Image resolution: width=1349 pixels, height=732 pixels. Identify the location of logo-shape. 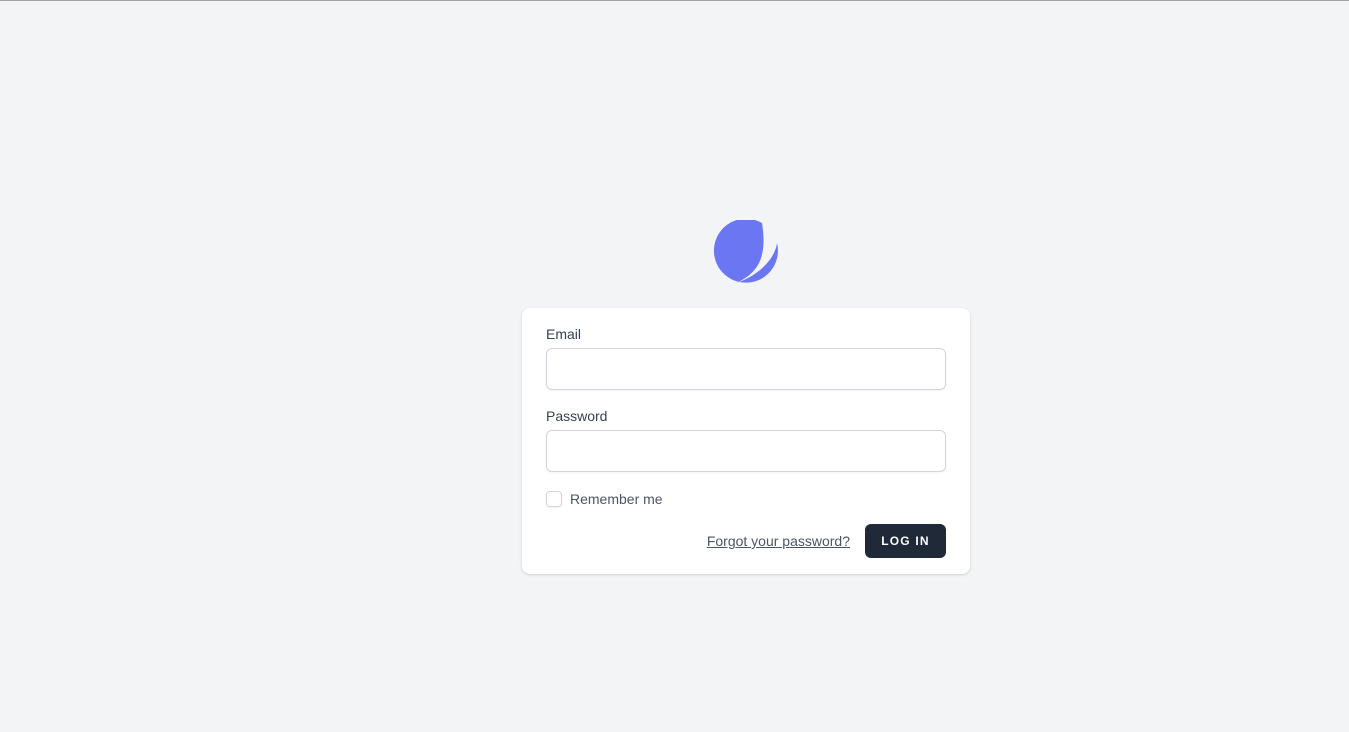
(745, 250).